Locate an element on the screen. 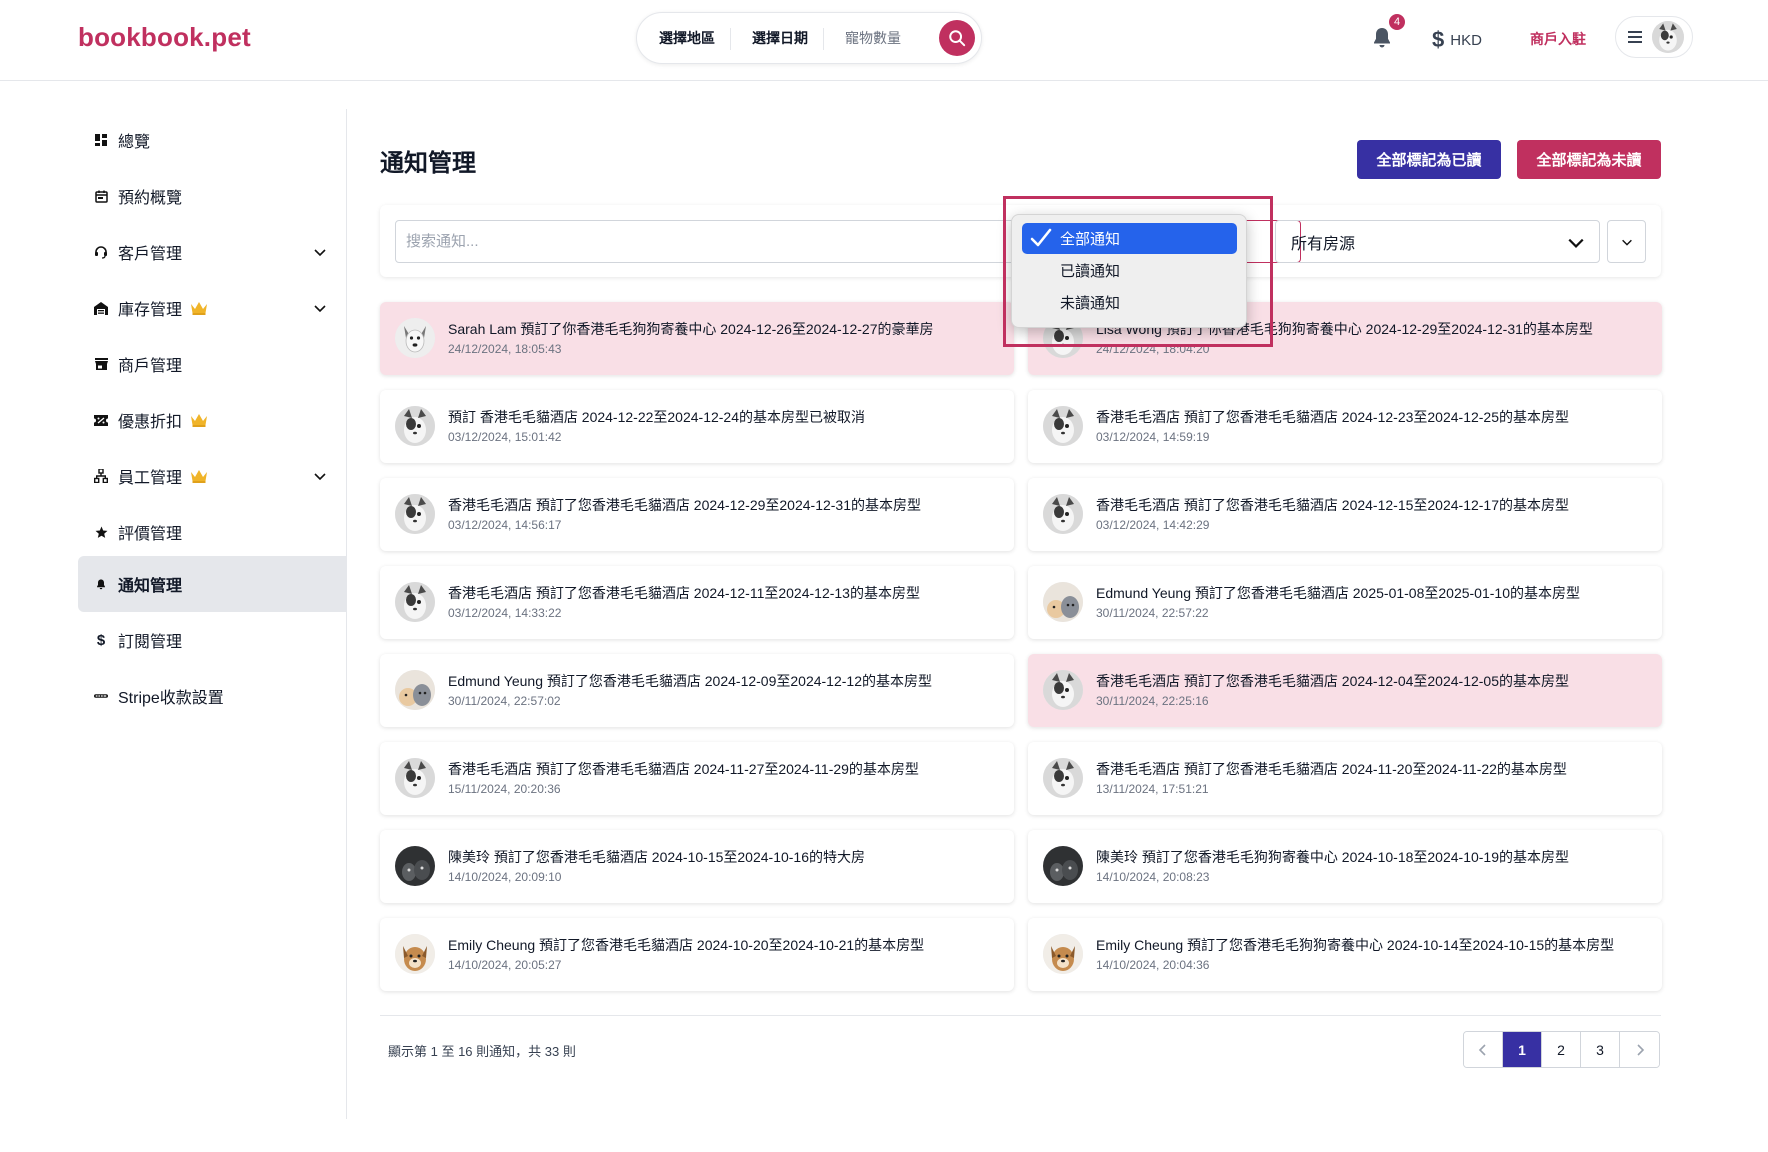 The image size is (1768, 1152). notification-time: 14/10/2024, 20:04:36 is located at coordinates (1153, 965).